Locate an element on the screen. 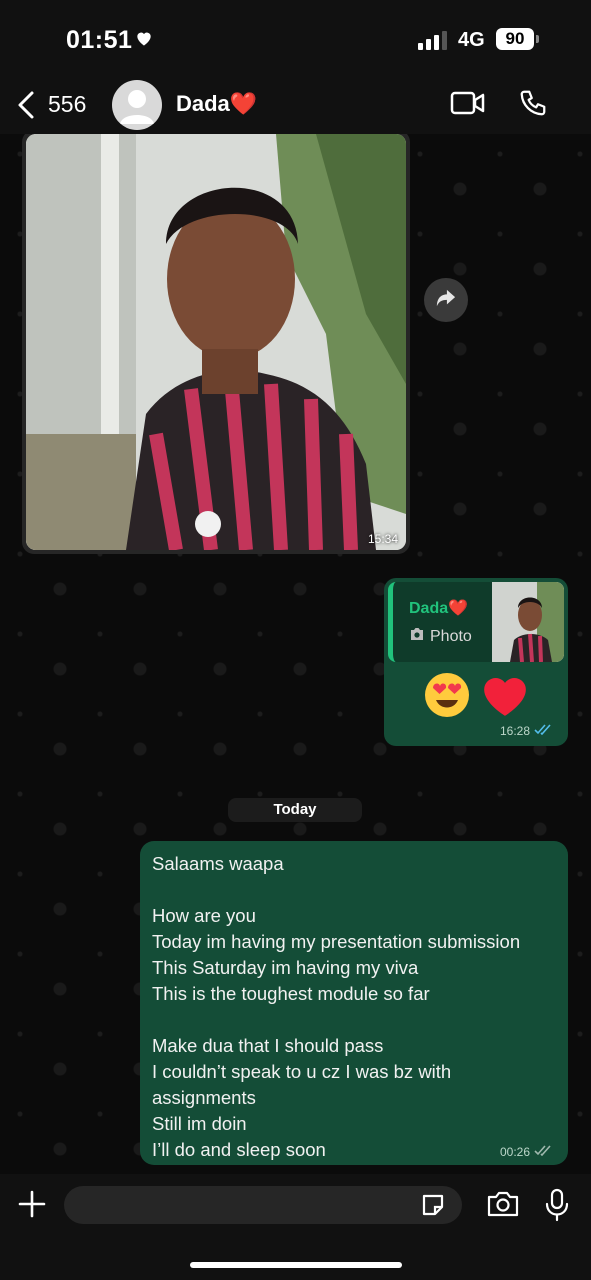 The width and height of the screenshot is (591, 1280). red-heart-emoji is located at coordinates (505, 697).